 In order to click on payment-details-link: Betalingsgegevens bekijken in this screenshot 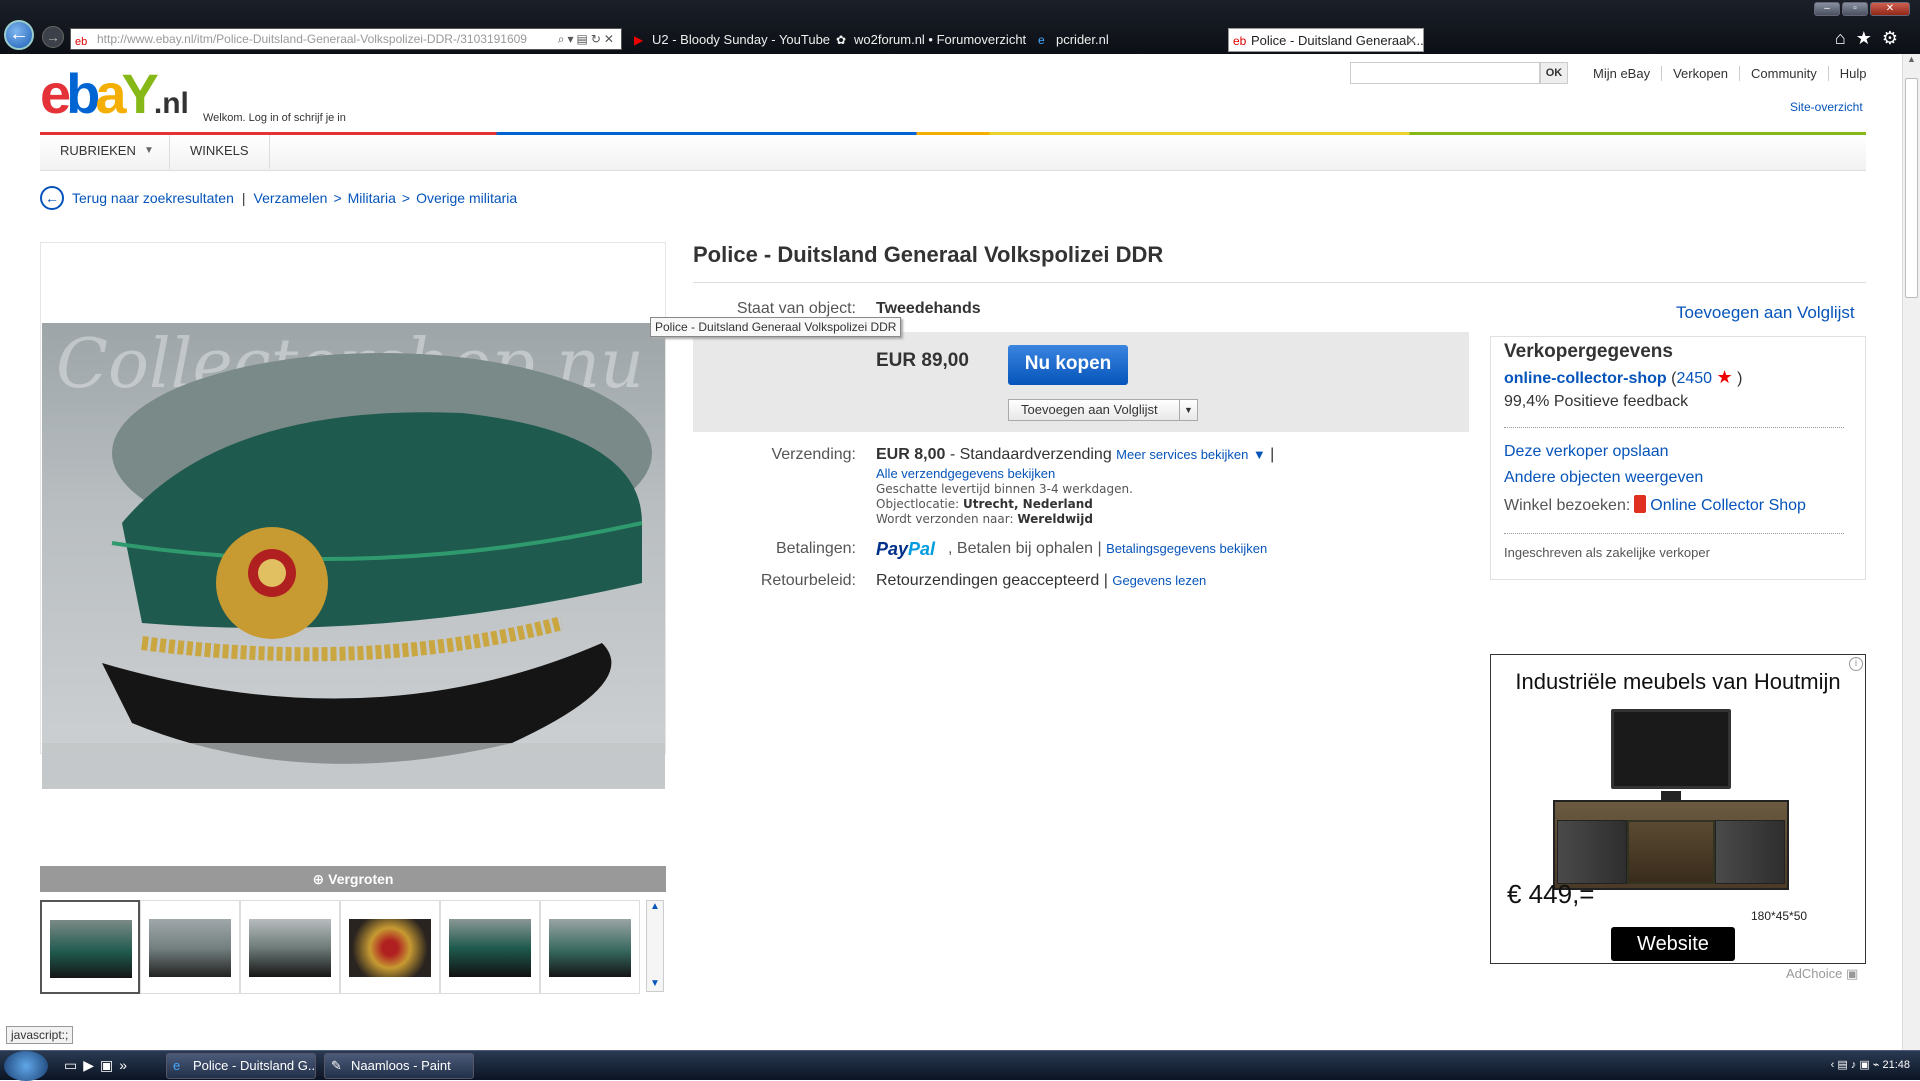, I will do `click(1186, 548)`.